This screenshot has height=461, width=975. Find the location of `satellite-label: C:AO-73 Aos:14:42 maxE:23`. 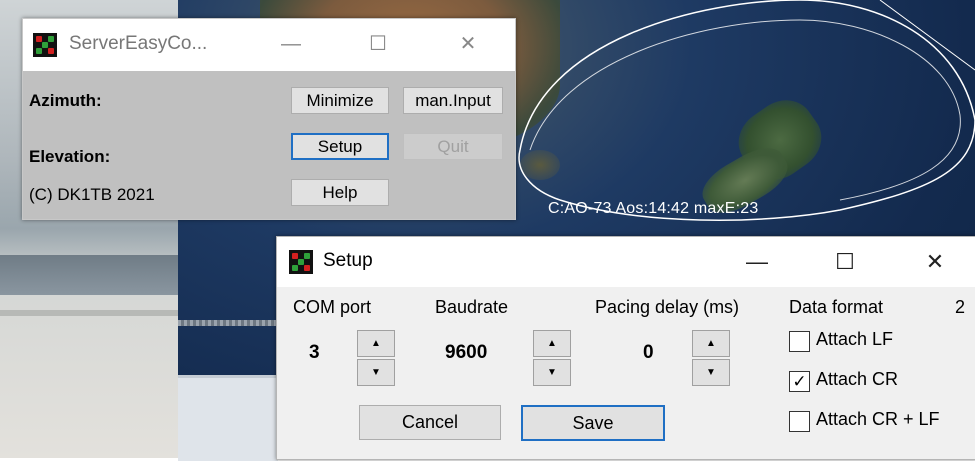

satellite-label: C:AO-73 Aos:14:42 maxE:23 is located at coordinates (653, 208).